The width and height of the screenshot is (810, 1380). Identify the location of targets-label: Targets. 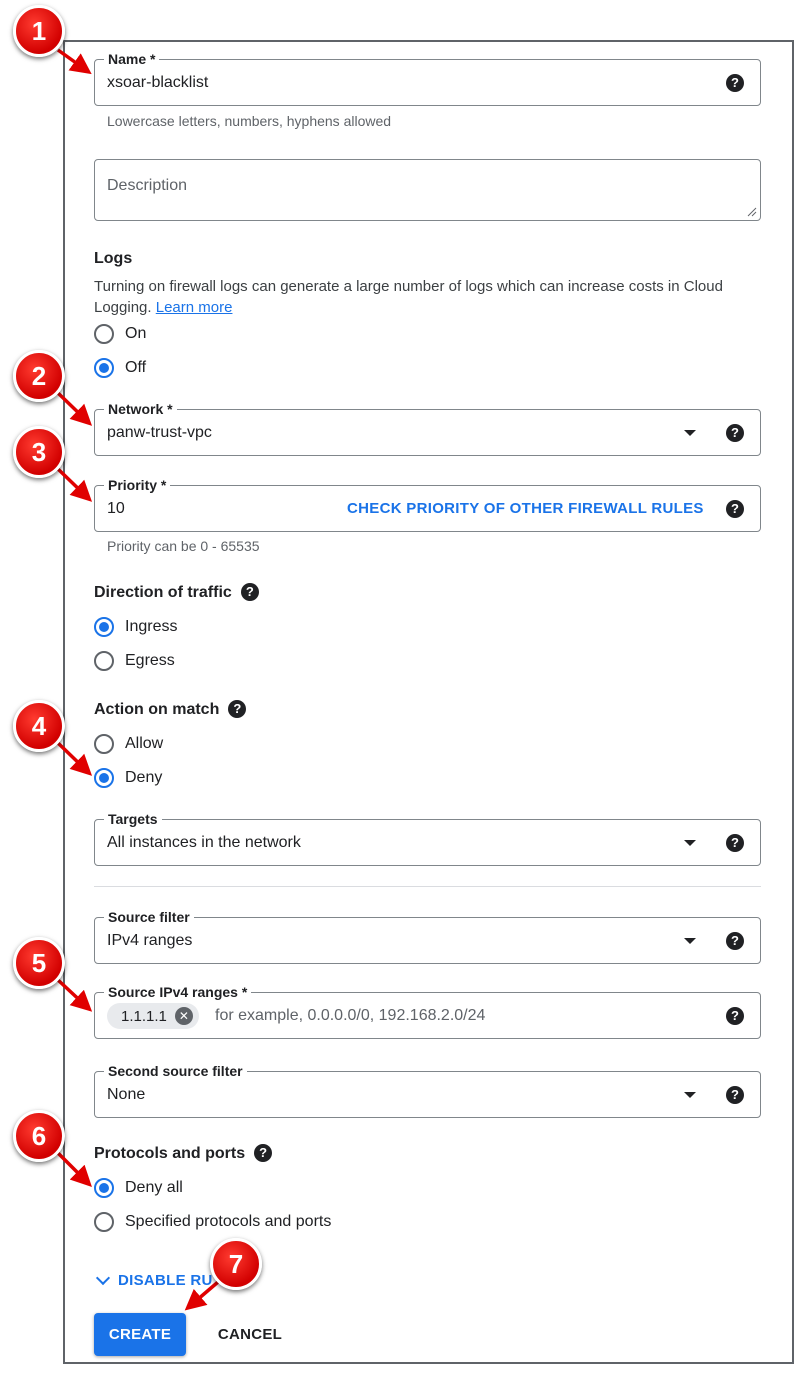
(133, 819).